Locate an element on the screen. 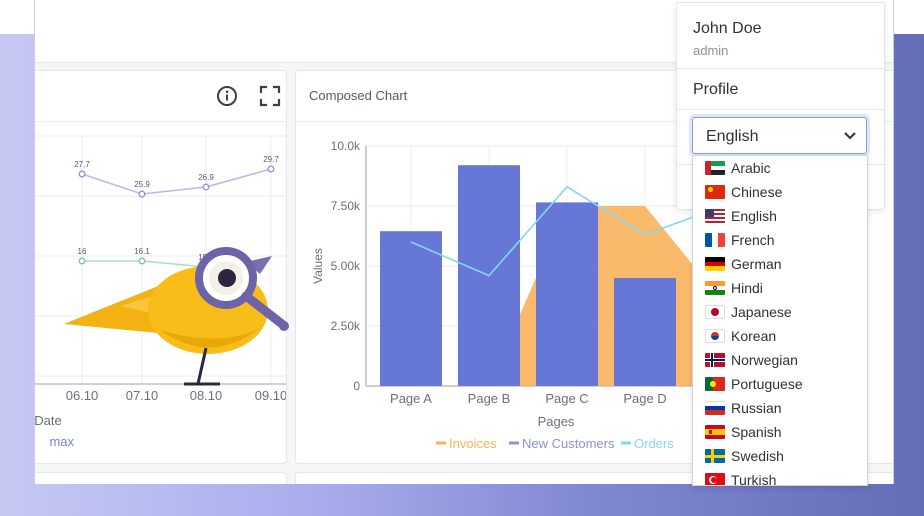 This screenshot has height=516, width=924. chevron-down-icon is located at coordinates (850, 136).